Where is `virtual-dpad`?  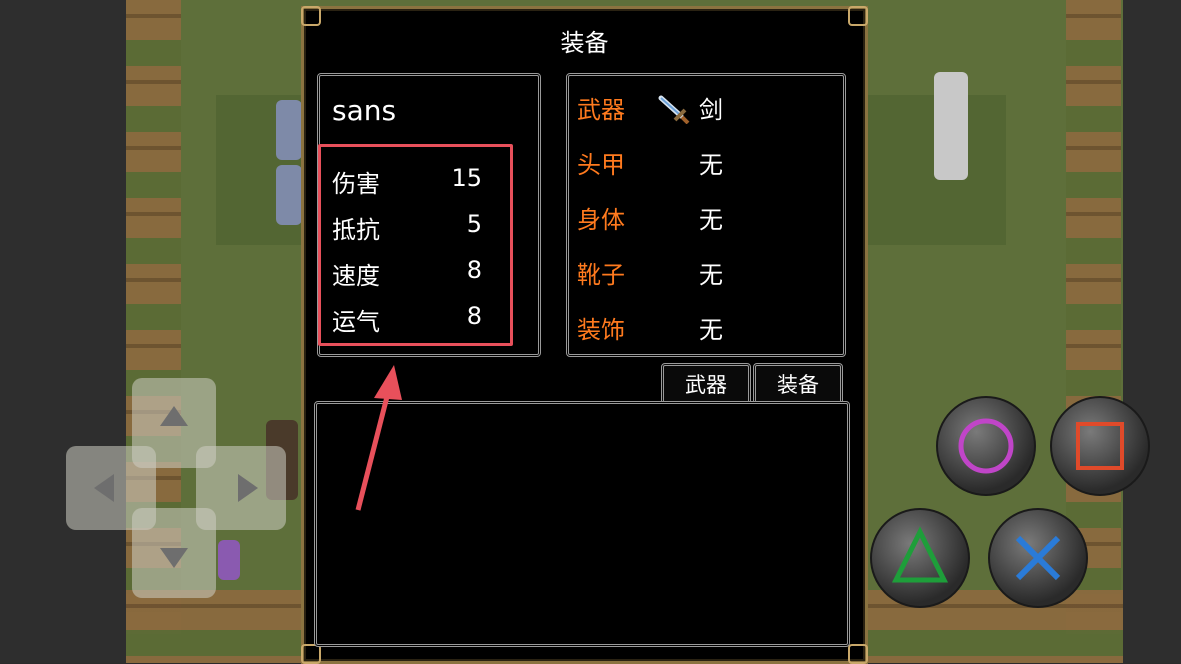 virtual-dpad is located at coordinates (176, 488).